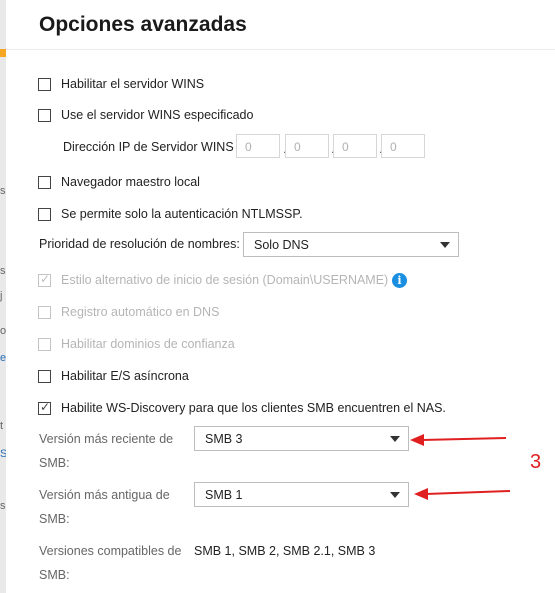 This screenshot has width=555, height=593. What do you see at coordinates (536, 462) in the screenshot?
I see `annotation-number: 3` at bounding box center [536, 462].